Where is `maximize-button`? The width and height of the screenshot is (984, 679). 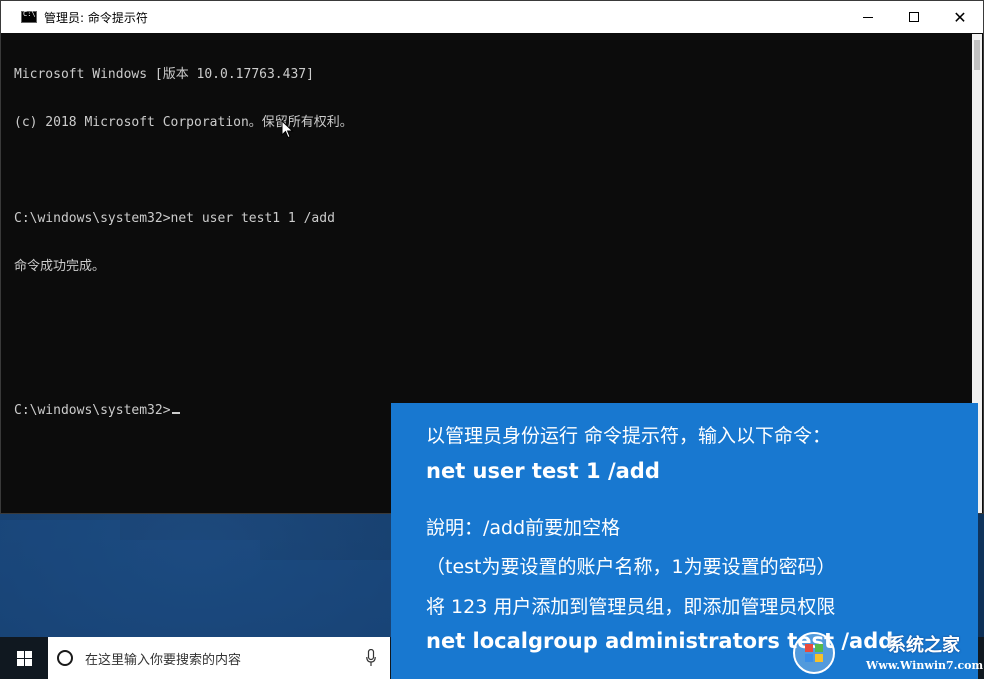
maximize-button is located at coordinates (914, 17).